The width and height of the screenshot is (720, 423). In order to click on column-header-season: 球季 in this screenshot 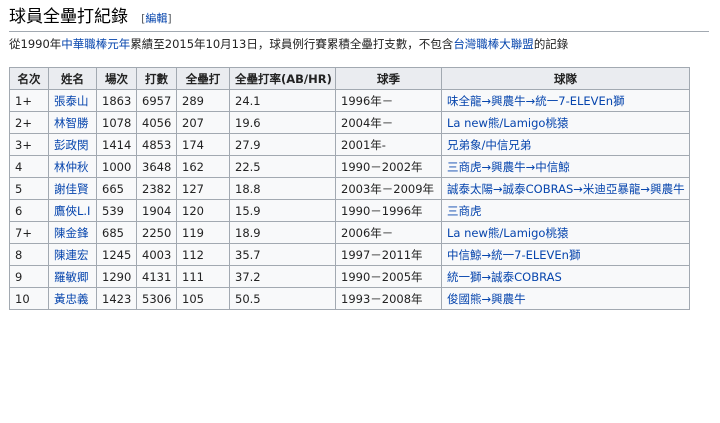, I will do `click(388, 78)`.